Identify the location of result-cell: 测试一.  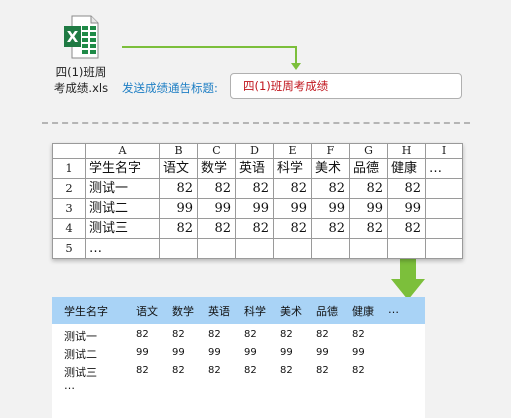
(80, 336).